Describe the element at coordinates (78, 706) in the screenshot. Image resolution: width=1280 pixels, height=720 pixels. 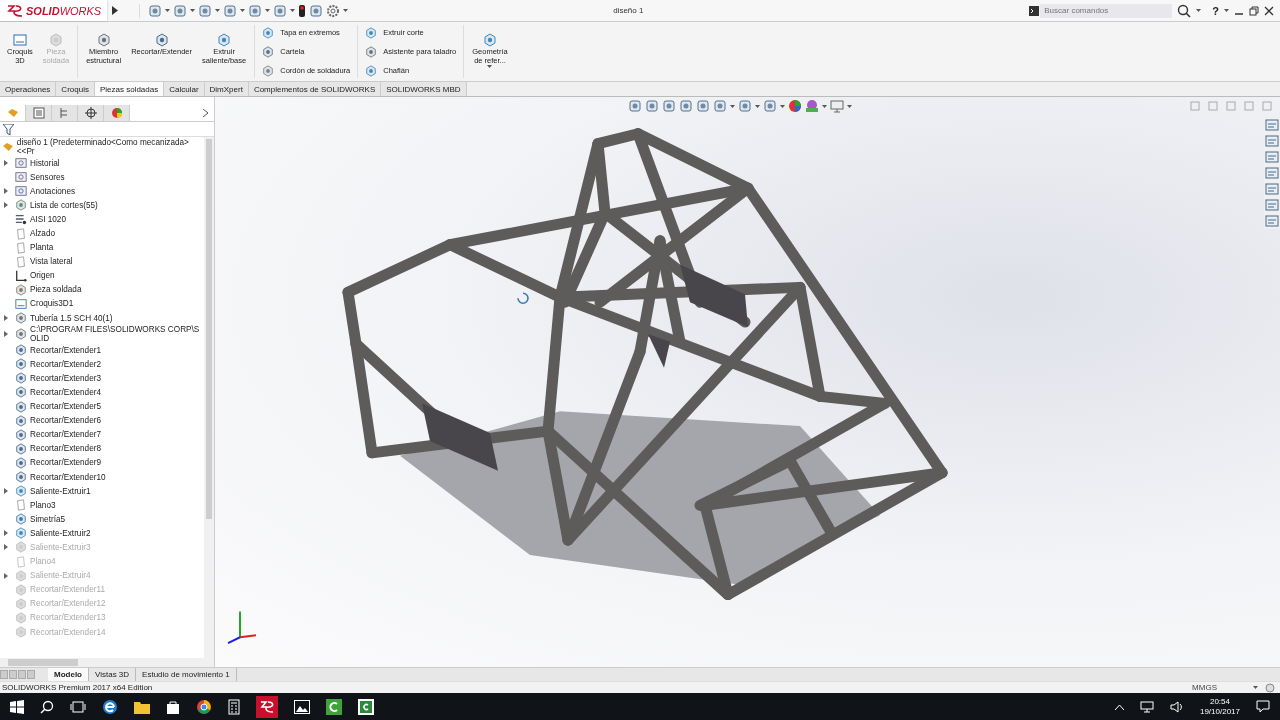
I see `task-view-icon` at that location.